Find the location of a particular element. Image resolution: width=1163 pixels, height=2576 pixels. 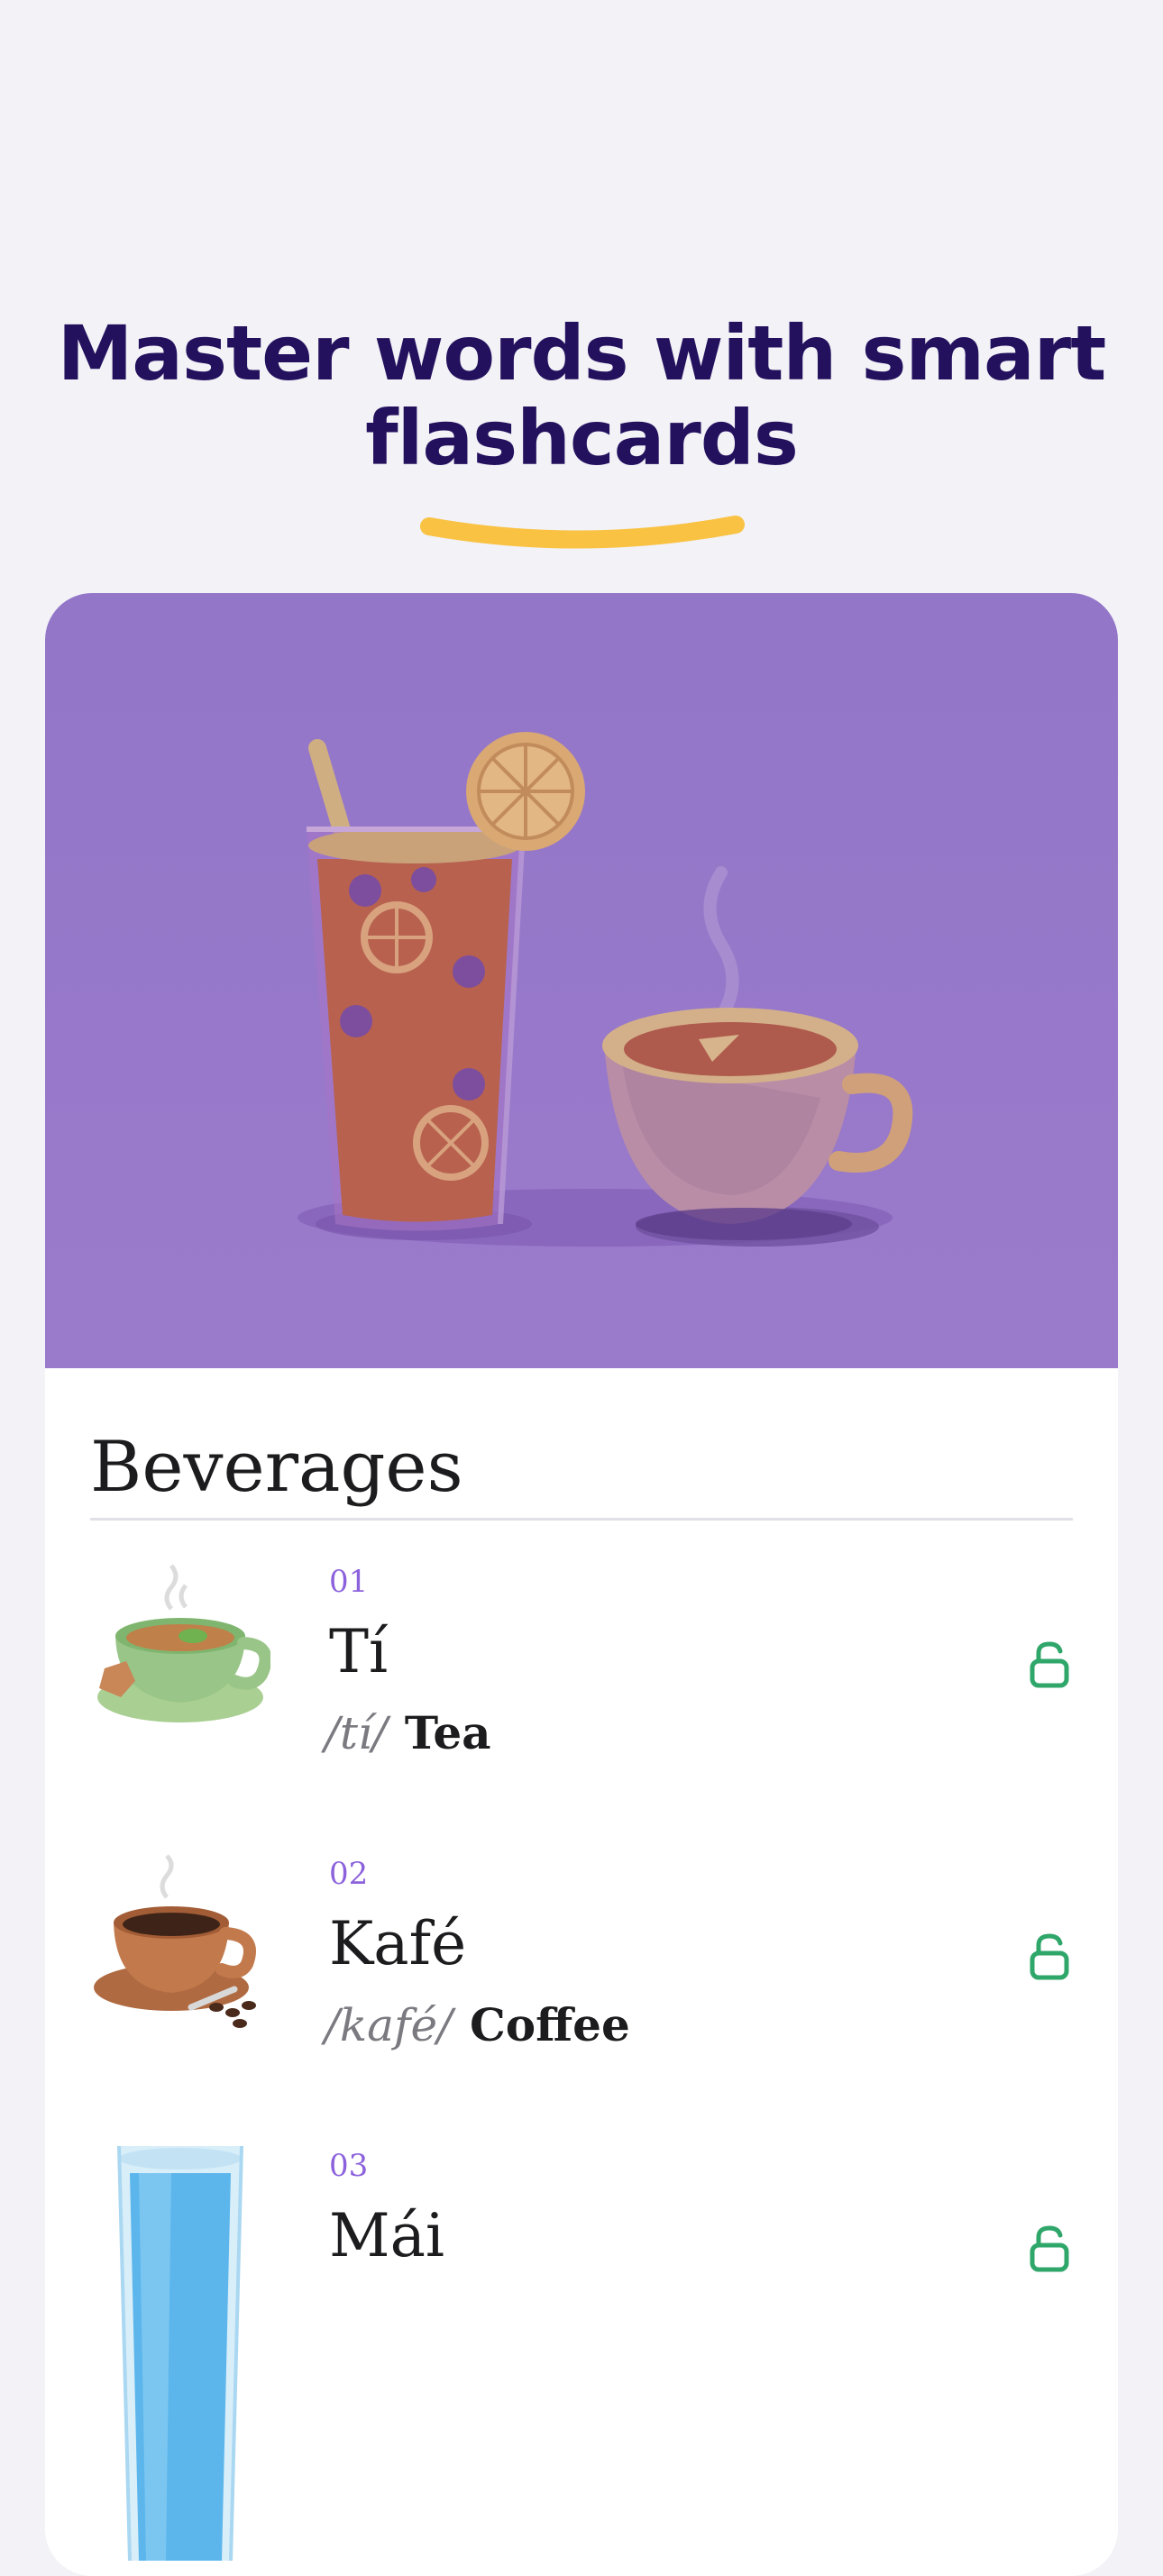

word-term: Mái is located at coordinates (387, 2235).